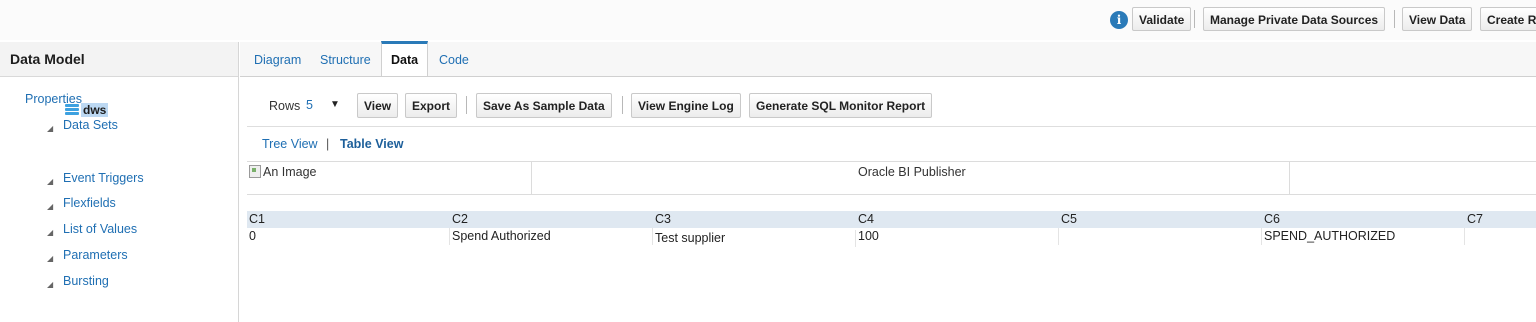 Image resolution: width=1536 pixels, height=322 pixels. What do you see at coordinates (119, 59) in the screenshot?
I see `data-model-title: Data Model` at bounding box center [119, 59].